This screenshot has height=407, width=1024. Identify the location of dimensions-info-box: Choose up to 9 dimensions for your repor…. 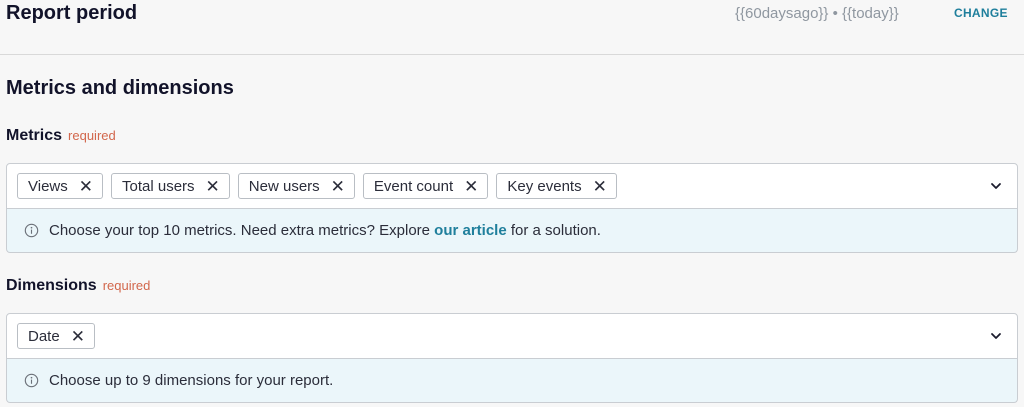
(512, 381).